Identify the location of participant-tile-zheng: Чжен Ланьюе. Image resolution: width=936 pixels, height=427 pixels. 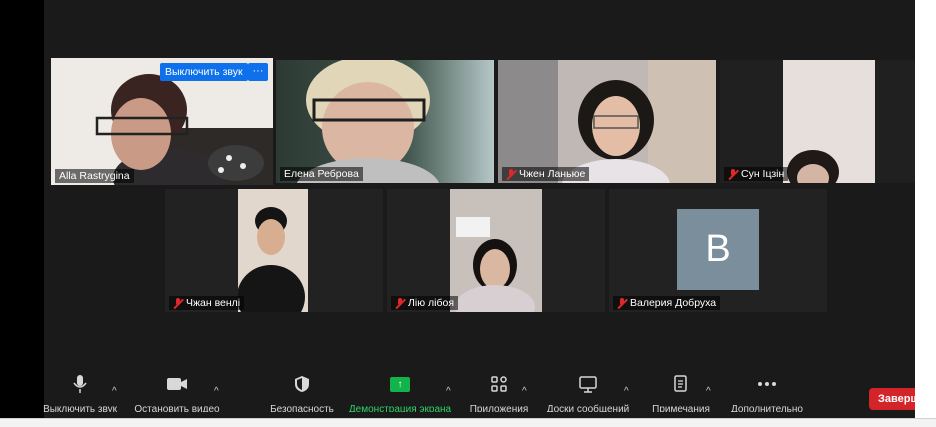
(607, 121).